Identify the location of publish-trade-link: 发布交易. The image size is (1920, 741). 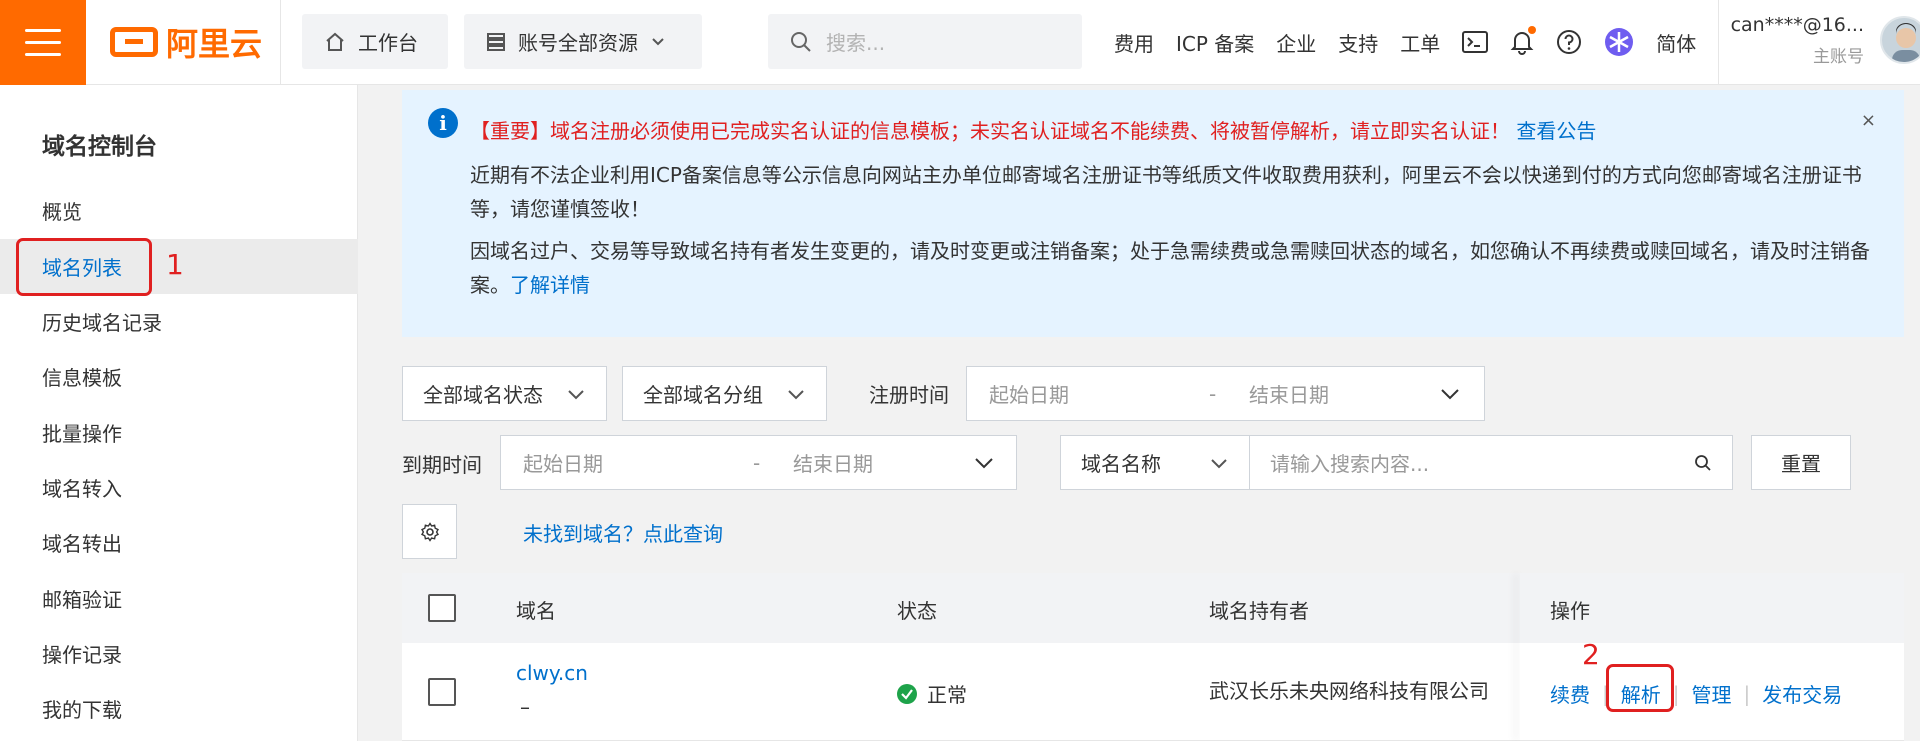
(1802, 693).